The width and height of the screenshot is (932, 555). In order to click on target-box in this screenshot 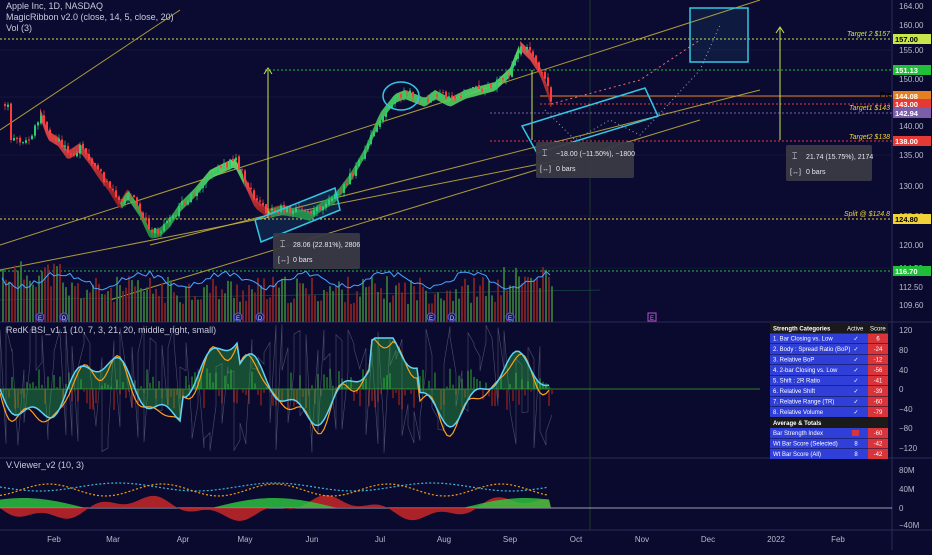, I will do `click(719, 35)`.